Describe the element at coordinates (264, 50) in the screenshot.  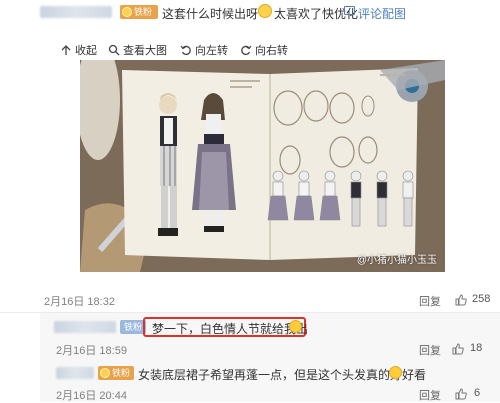
I see `rotate-right-button: 向右转` at that location.